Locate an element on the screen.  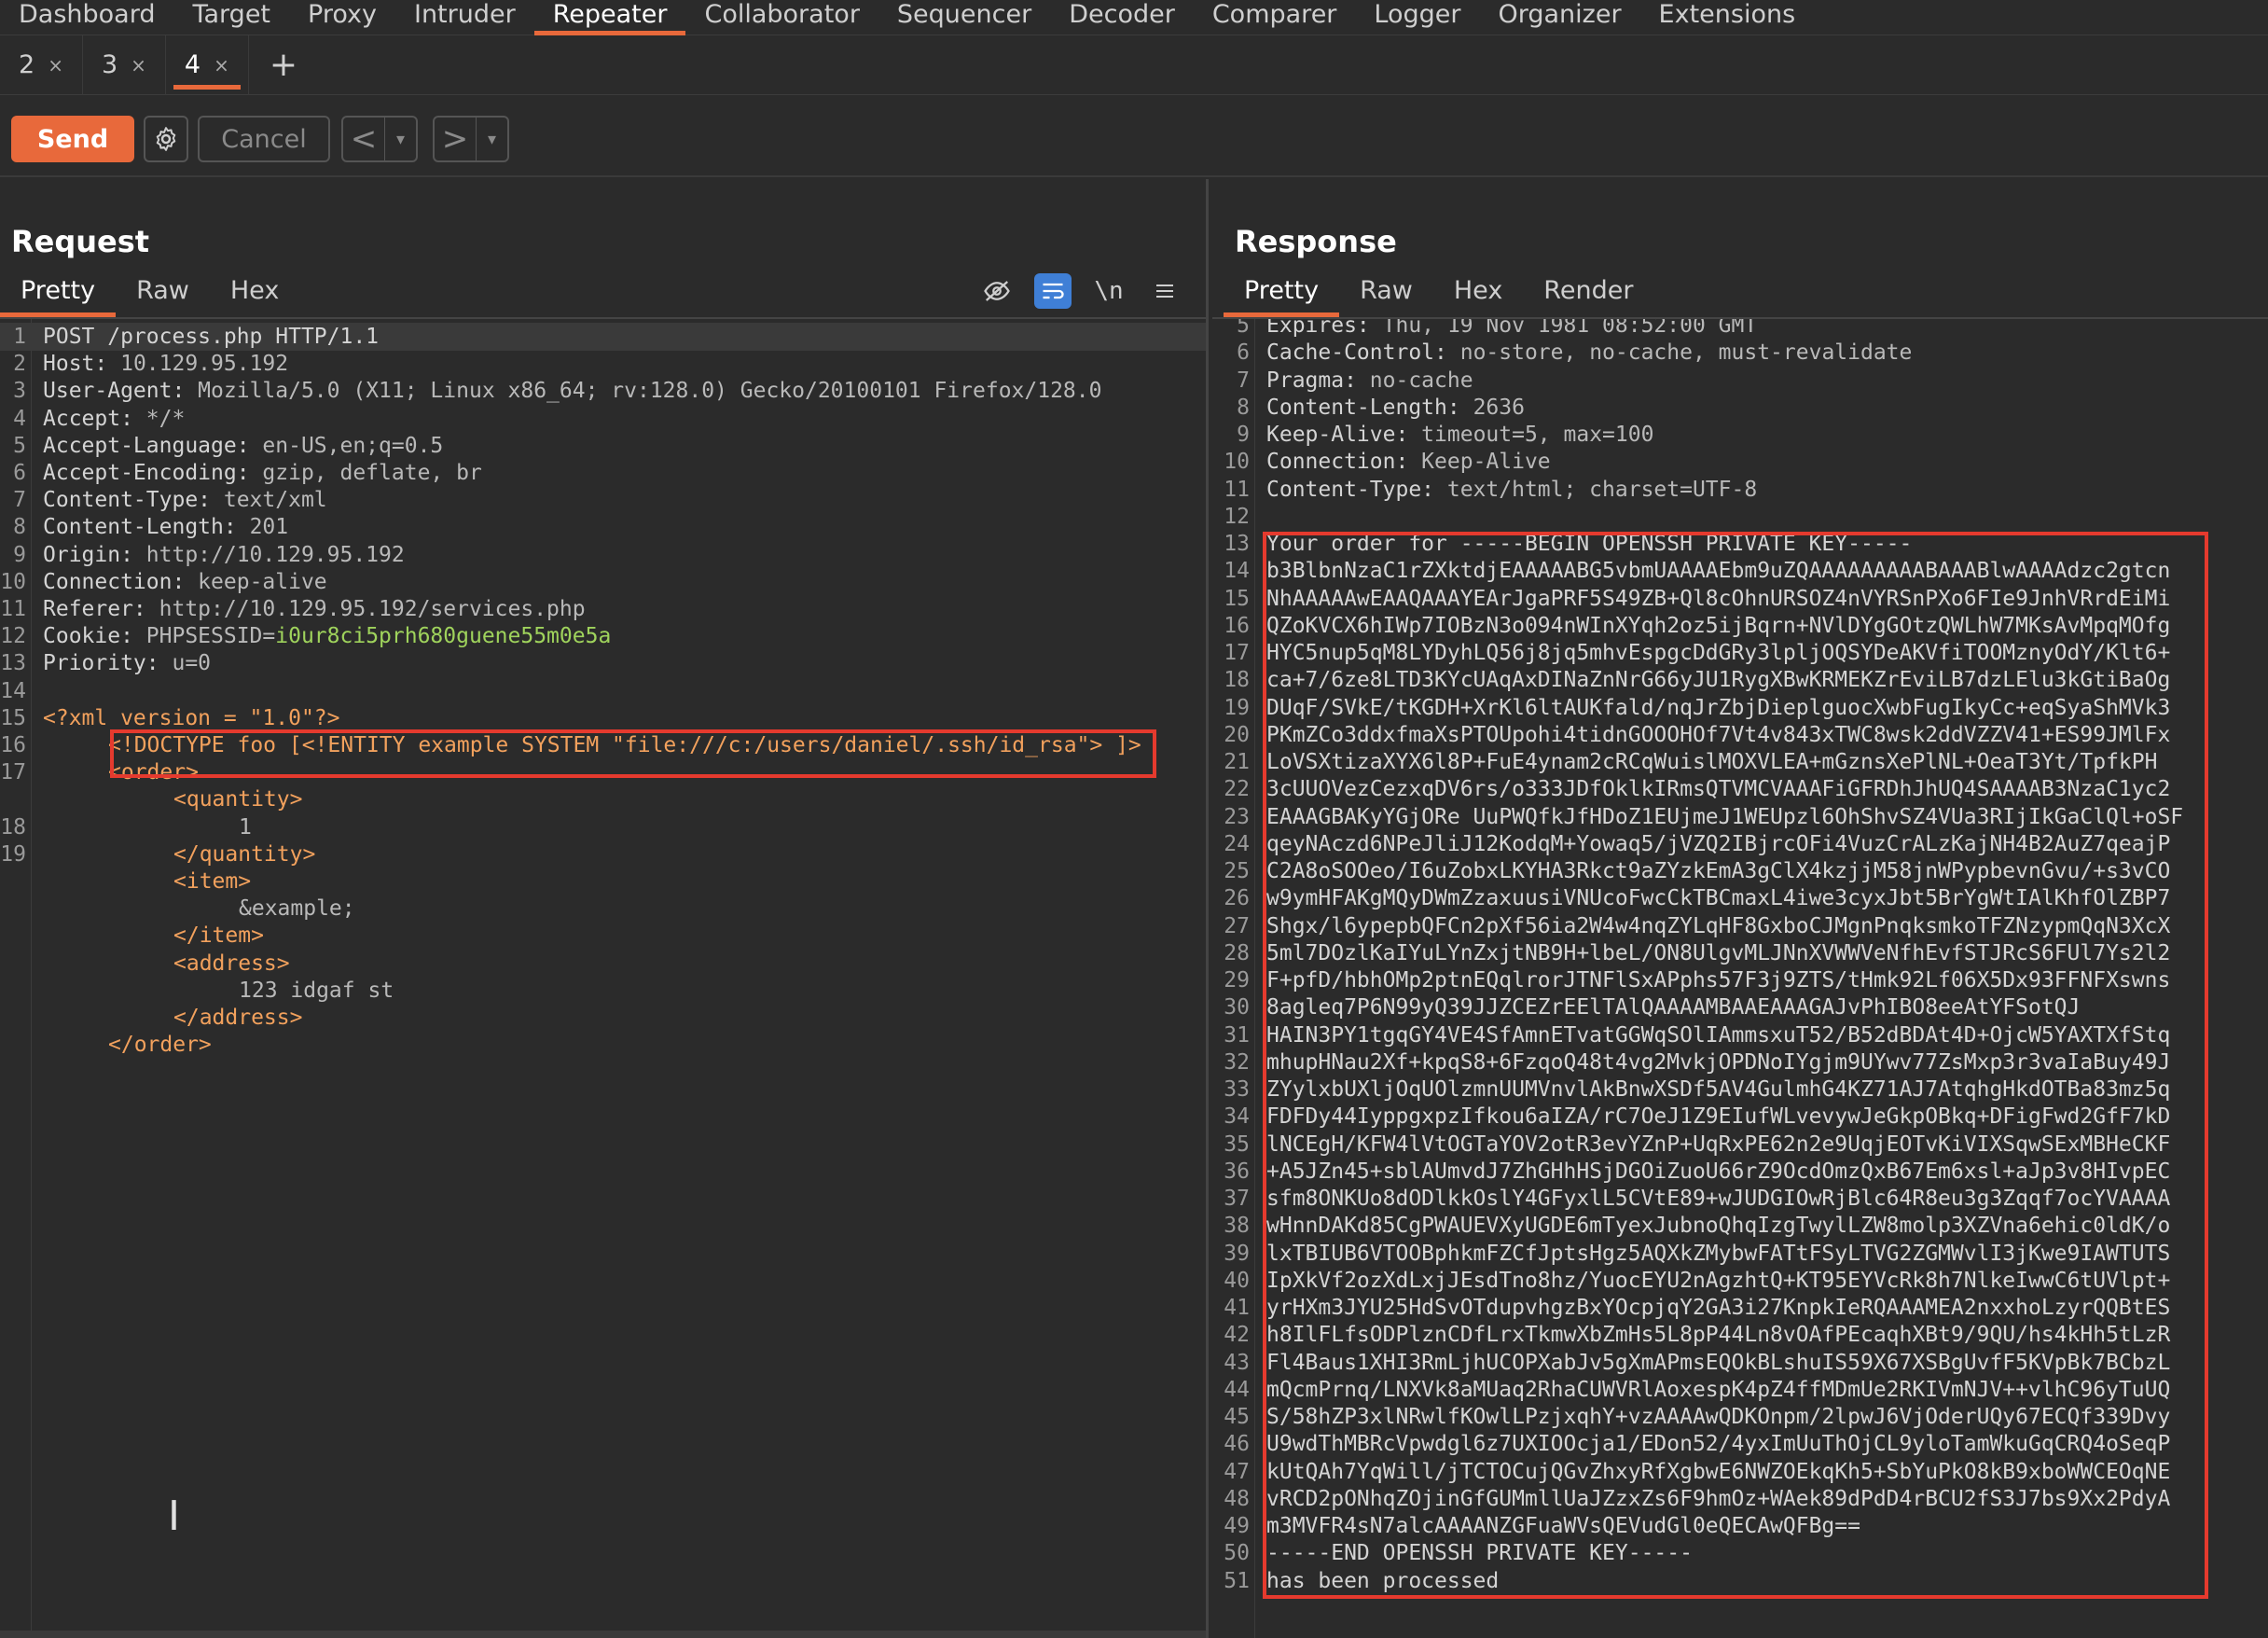
text-cursor-icon: I is located at coordinates (174, 1516).